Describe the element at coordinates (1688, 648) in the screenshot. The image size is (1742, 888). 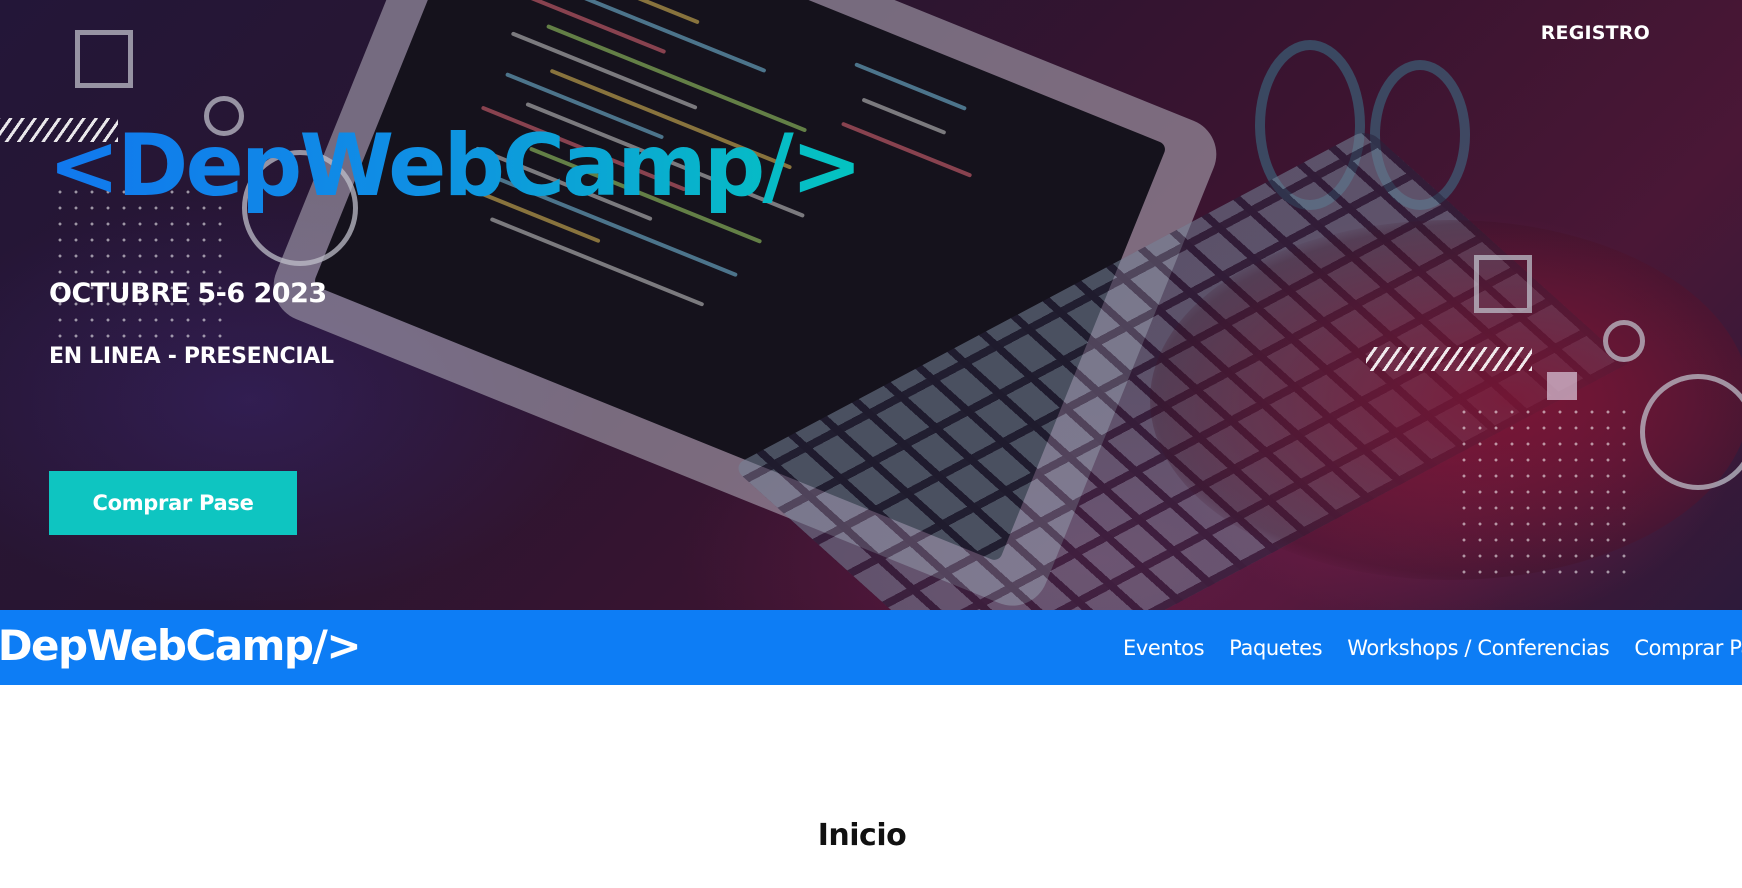
I see `nav-link-comprar-pase: Comprar Pase` at that location.